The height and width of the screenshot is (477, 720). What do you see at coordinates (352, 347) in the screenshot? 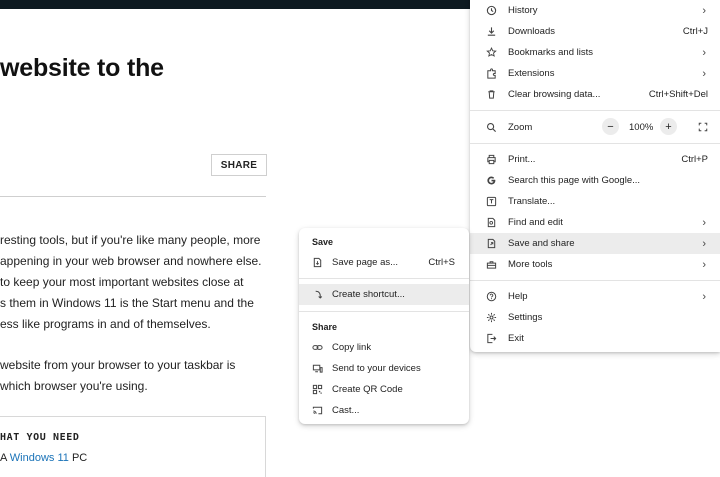
I see `menu-label: Copy link` at bounding box center [352, 347].